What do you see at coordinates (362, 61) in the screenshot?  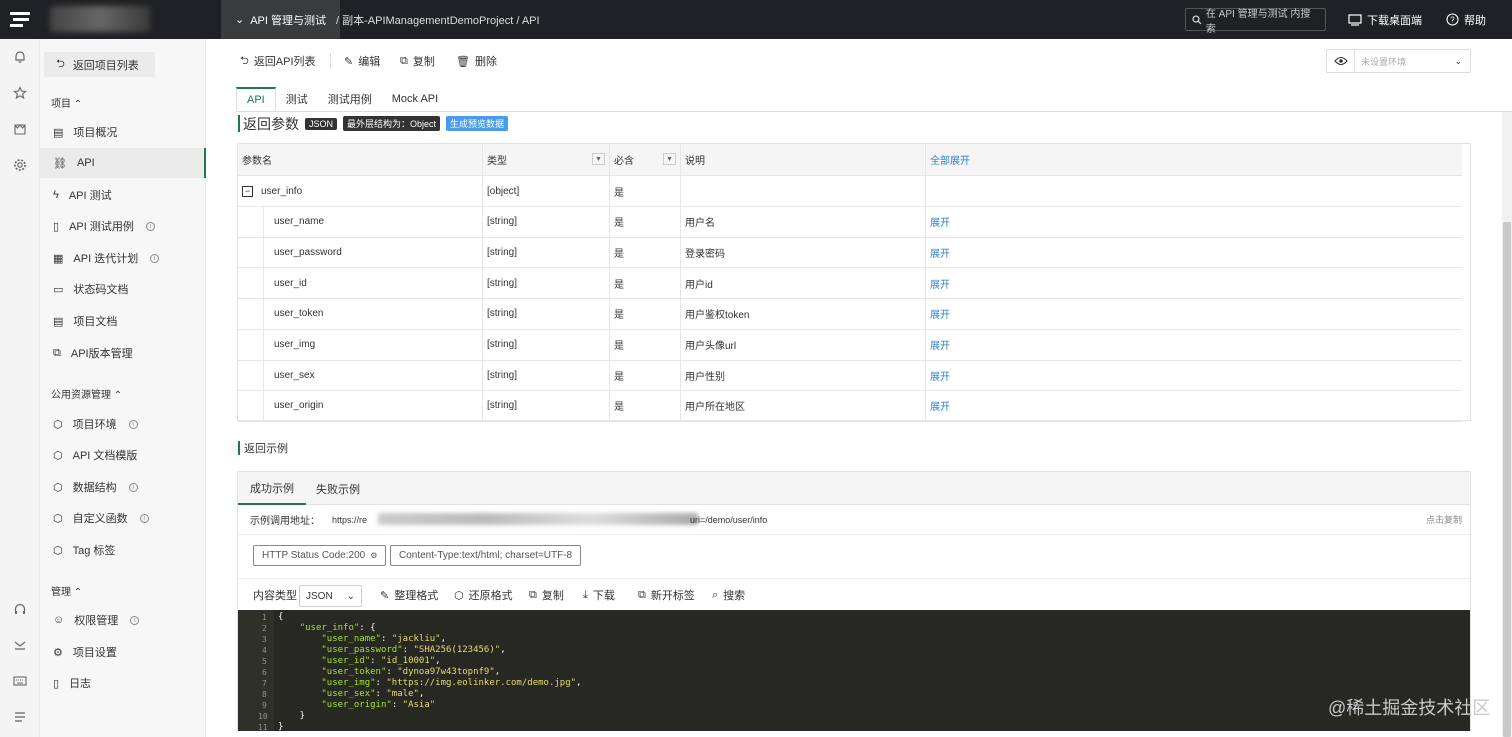 I see `edit-button: ✎ 编辑` at bounding box center [362, 61].